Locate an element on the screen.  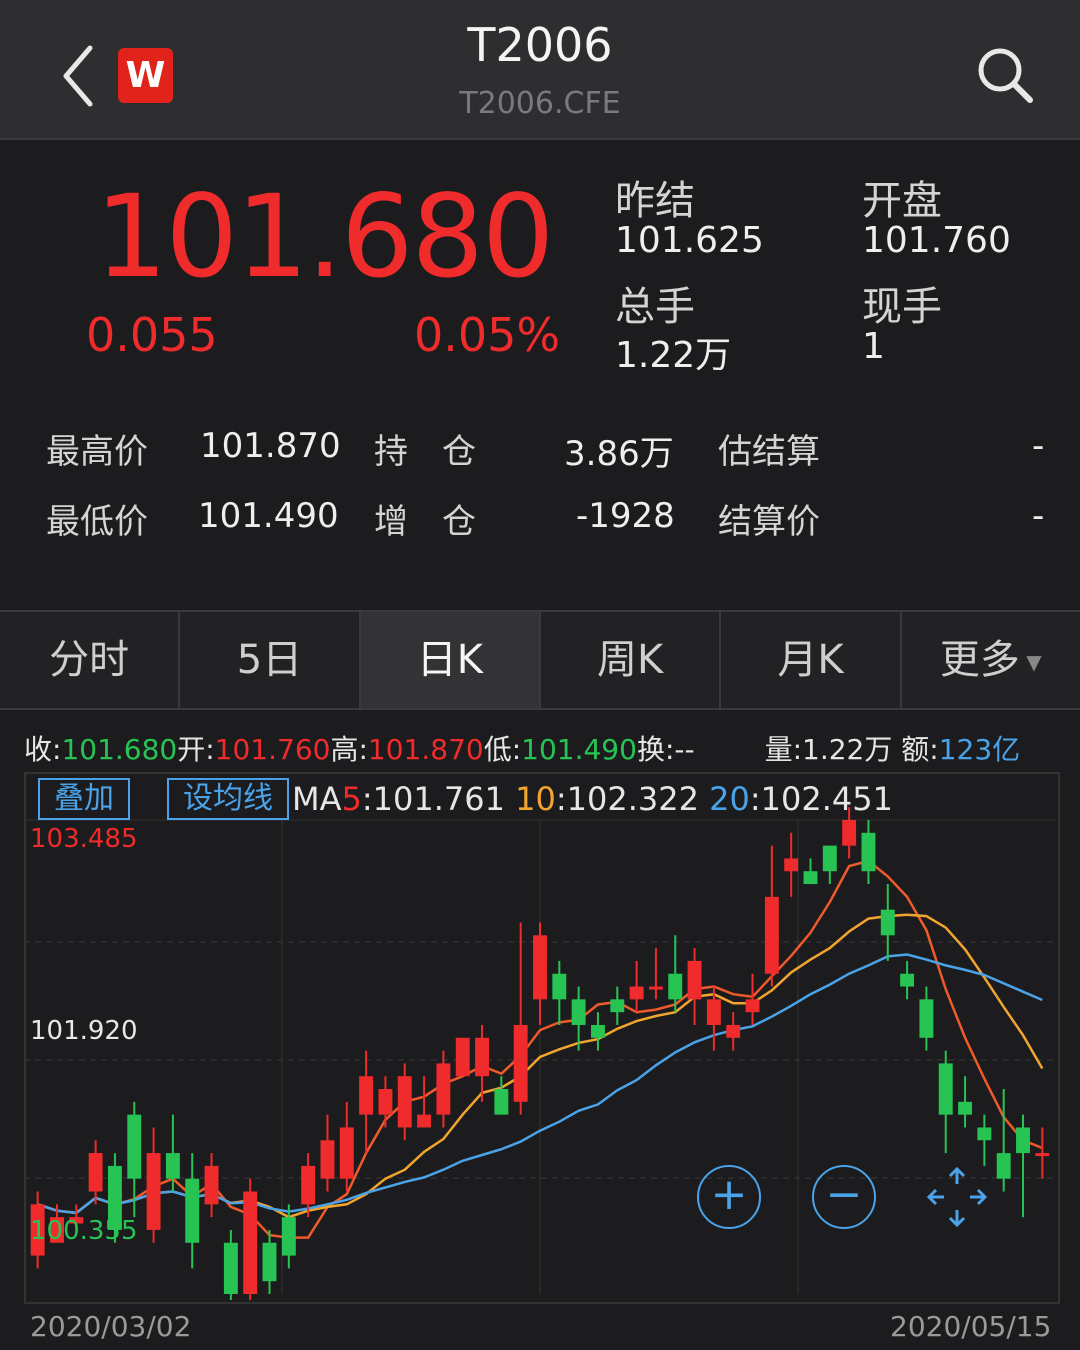
ma10-value: :102.322 is located at coordinates (627, 799).